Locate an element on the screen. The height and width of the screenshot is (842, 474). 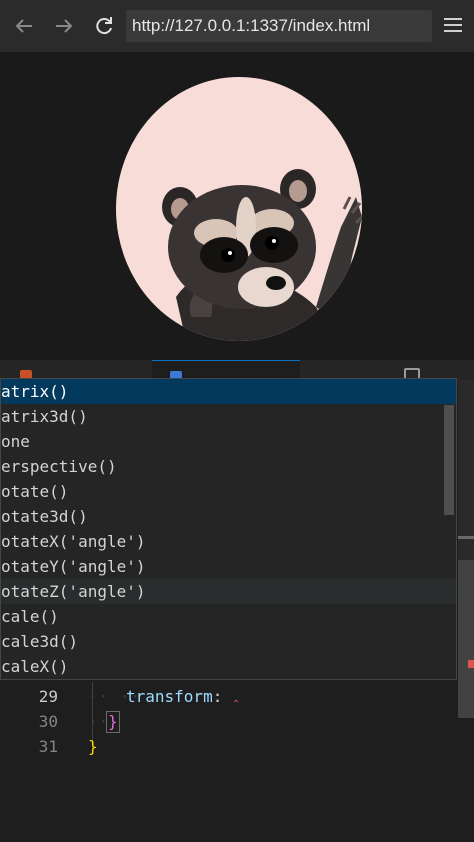
autocomplete-item: atrix() is located at coordinates (228, 391).